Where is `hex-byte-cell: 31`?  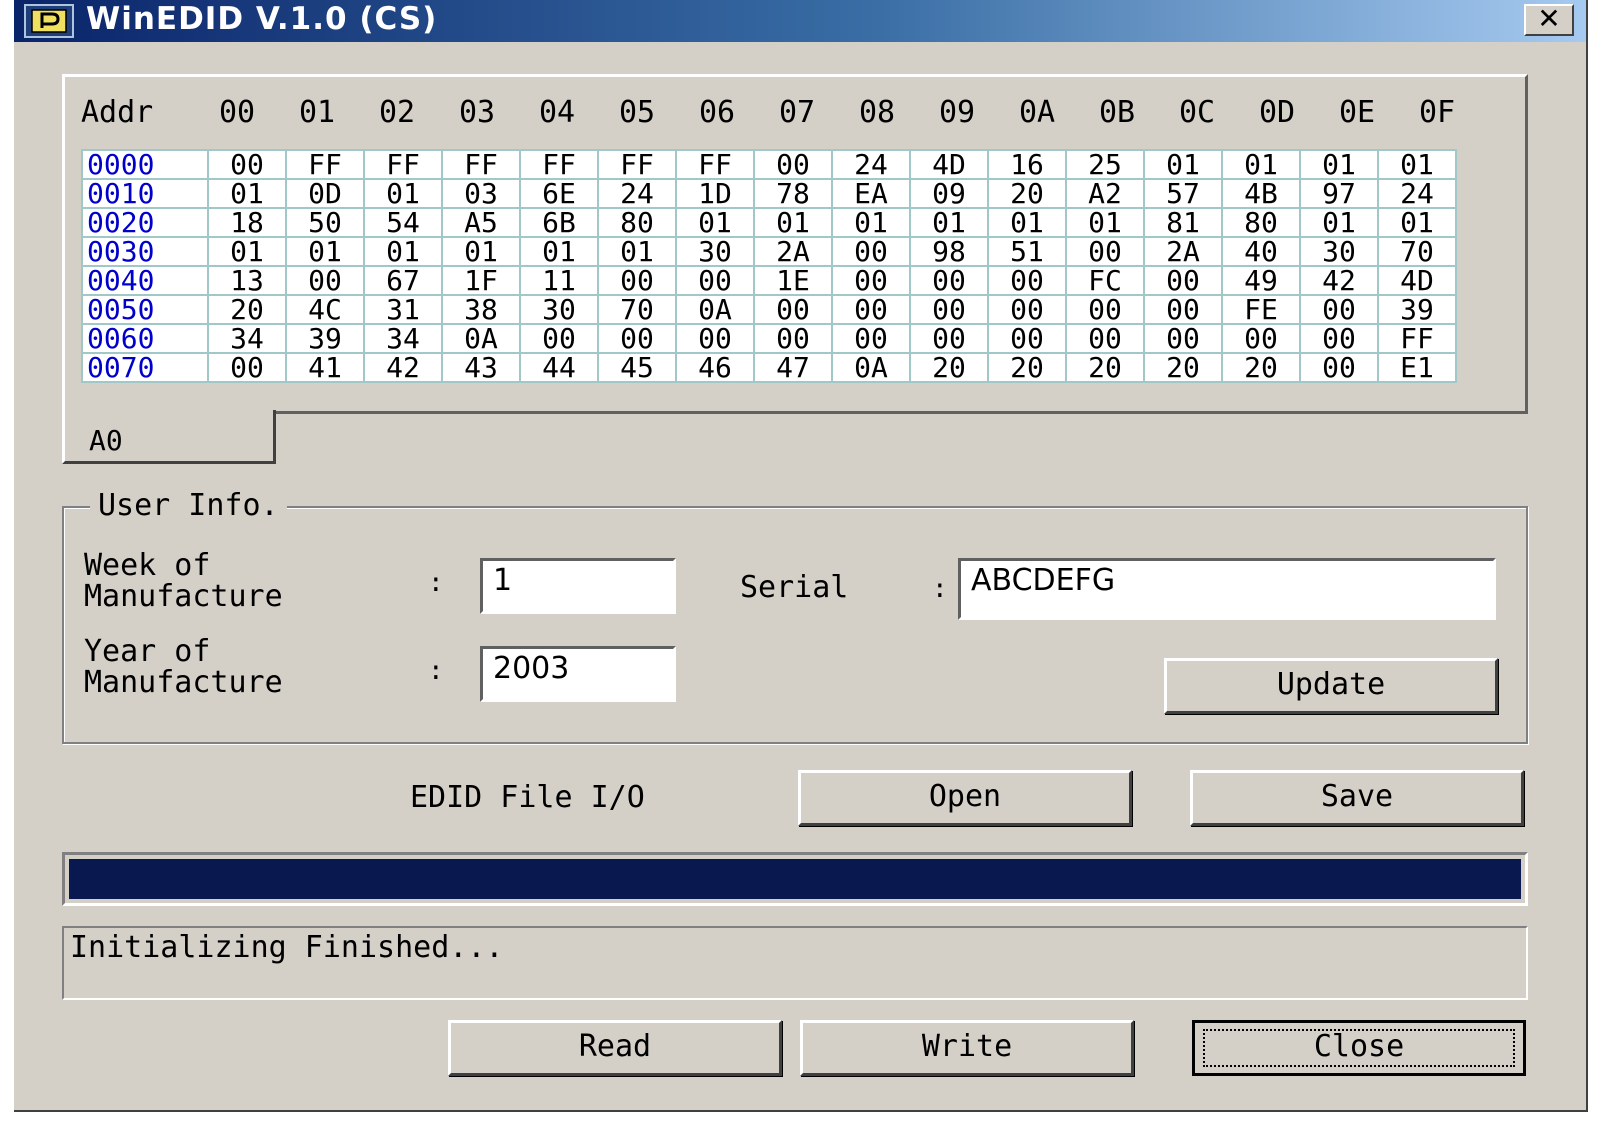
hex-byte-cell: 31 is located at coordinates (403, 309).